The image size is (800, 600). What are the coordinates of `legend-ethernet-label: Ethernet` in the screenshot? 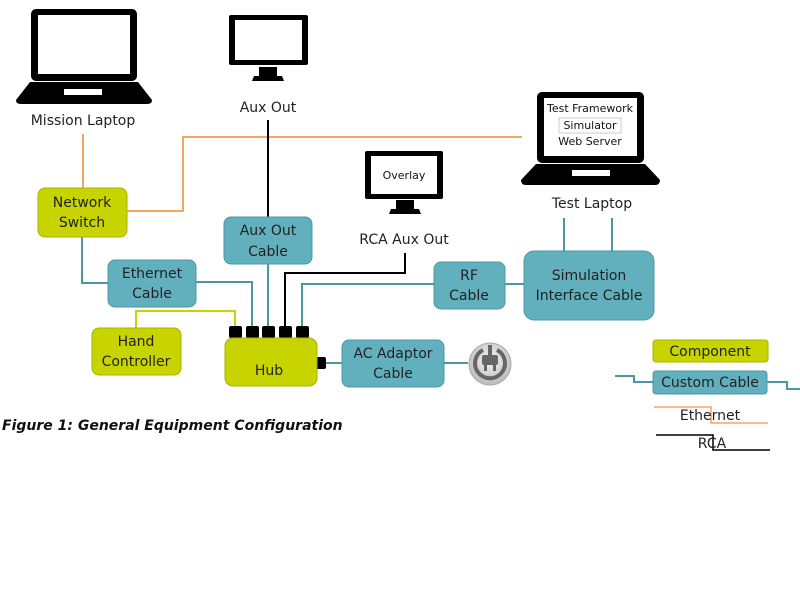 It's located at (710, 416).